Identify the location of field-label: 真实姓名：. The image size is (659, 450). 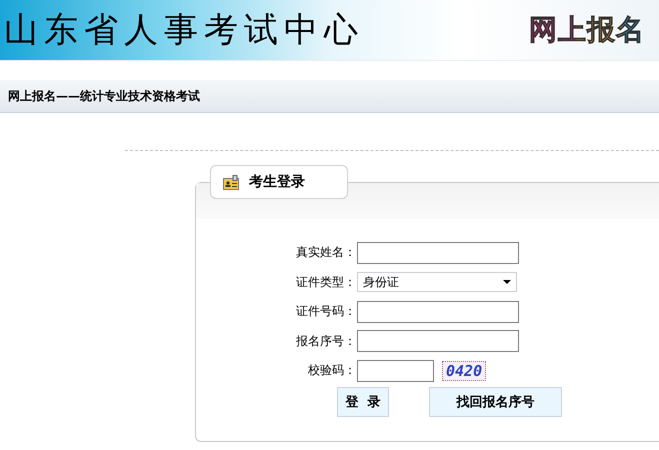
(325, 253).